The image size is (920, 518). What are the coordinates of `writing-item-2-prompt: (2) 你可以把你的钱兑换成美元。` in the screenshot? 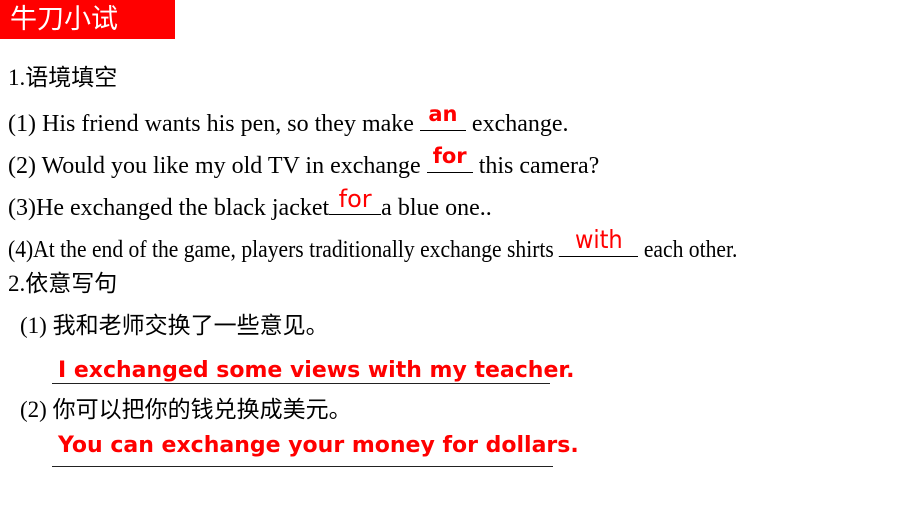 It's located at (186, 409).